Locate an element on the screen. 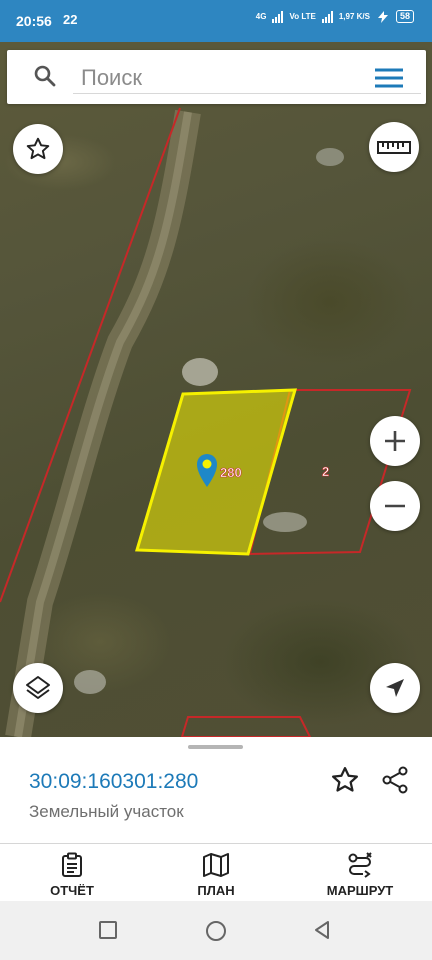  cadastral-number: 30:09:160301:280 is located at coordinates (113, 782).